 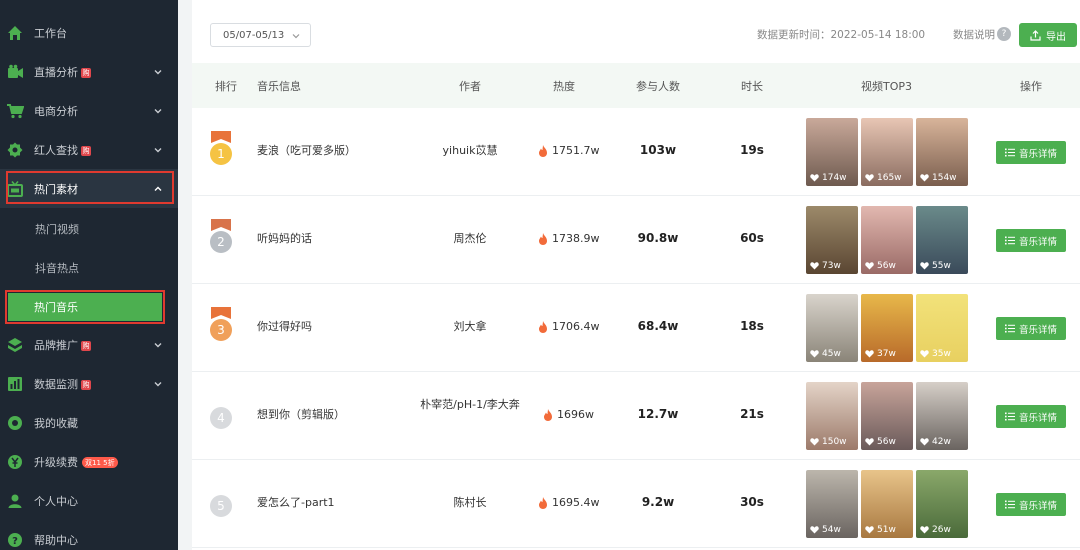 What do you see at coordinates (974, 34) in the screenshot?
I see `data-note-link: 数据说明` at bounding box center [974, 34].